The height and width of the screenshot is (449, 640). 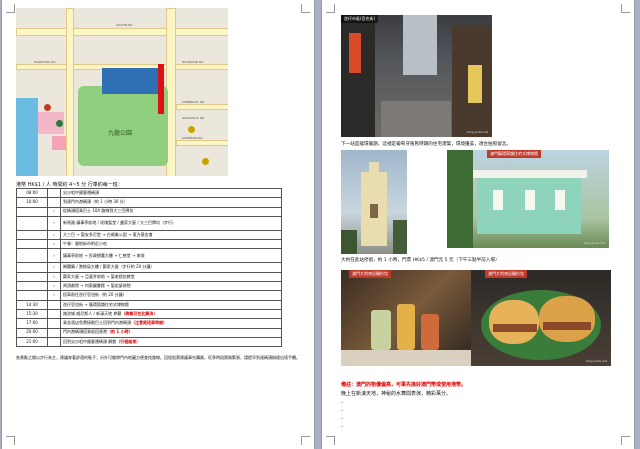 I want to click on itinerary-text: 新馬路 議事亭前地 / 玫瑰聖堂 / 盧家大屋 / 大三巴牌坊（步行）, so click(x=119, y=223).